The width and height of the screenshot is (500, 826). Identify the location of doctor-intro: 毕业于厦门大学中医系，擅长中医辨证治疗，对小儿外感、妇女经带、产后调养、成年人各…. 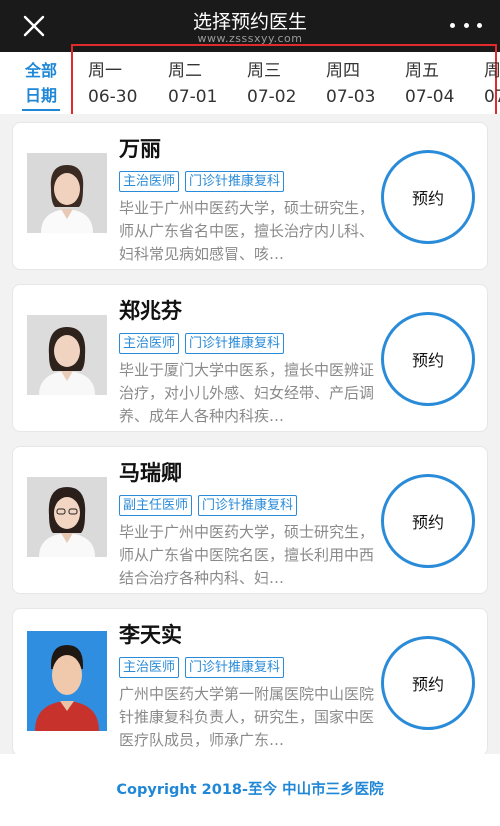
(247, 393).